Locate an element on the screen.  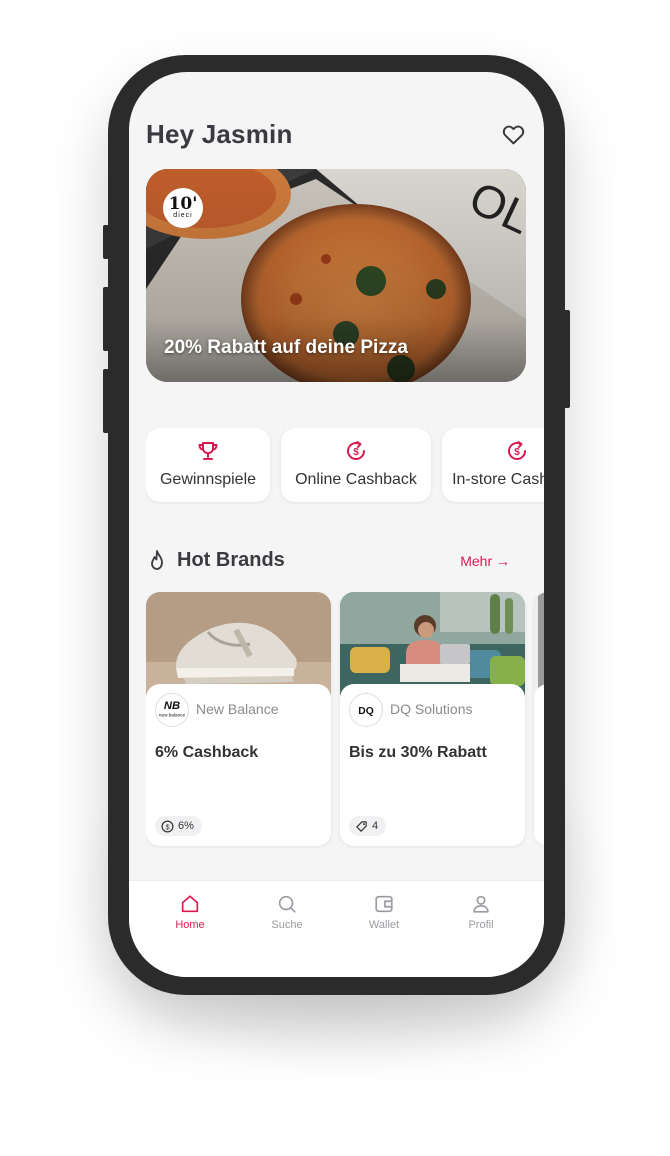
nb-logo-mark: NB new balance is located at coordinates (172, 709).